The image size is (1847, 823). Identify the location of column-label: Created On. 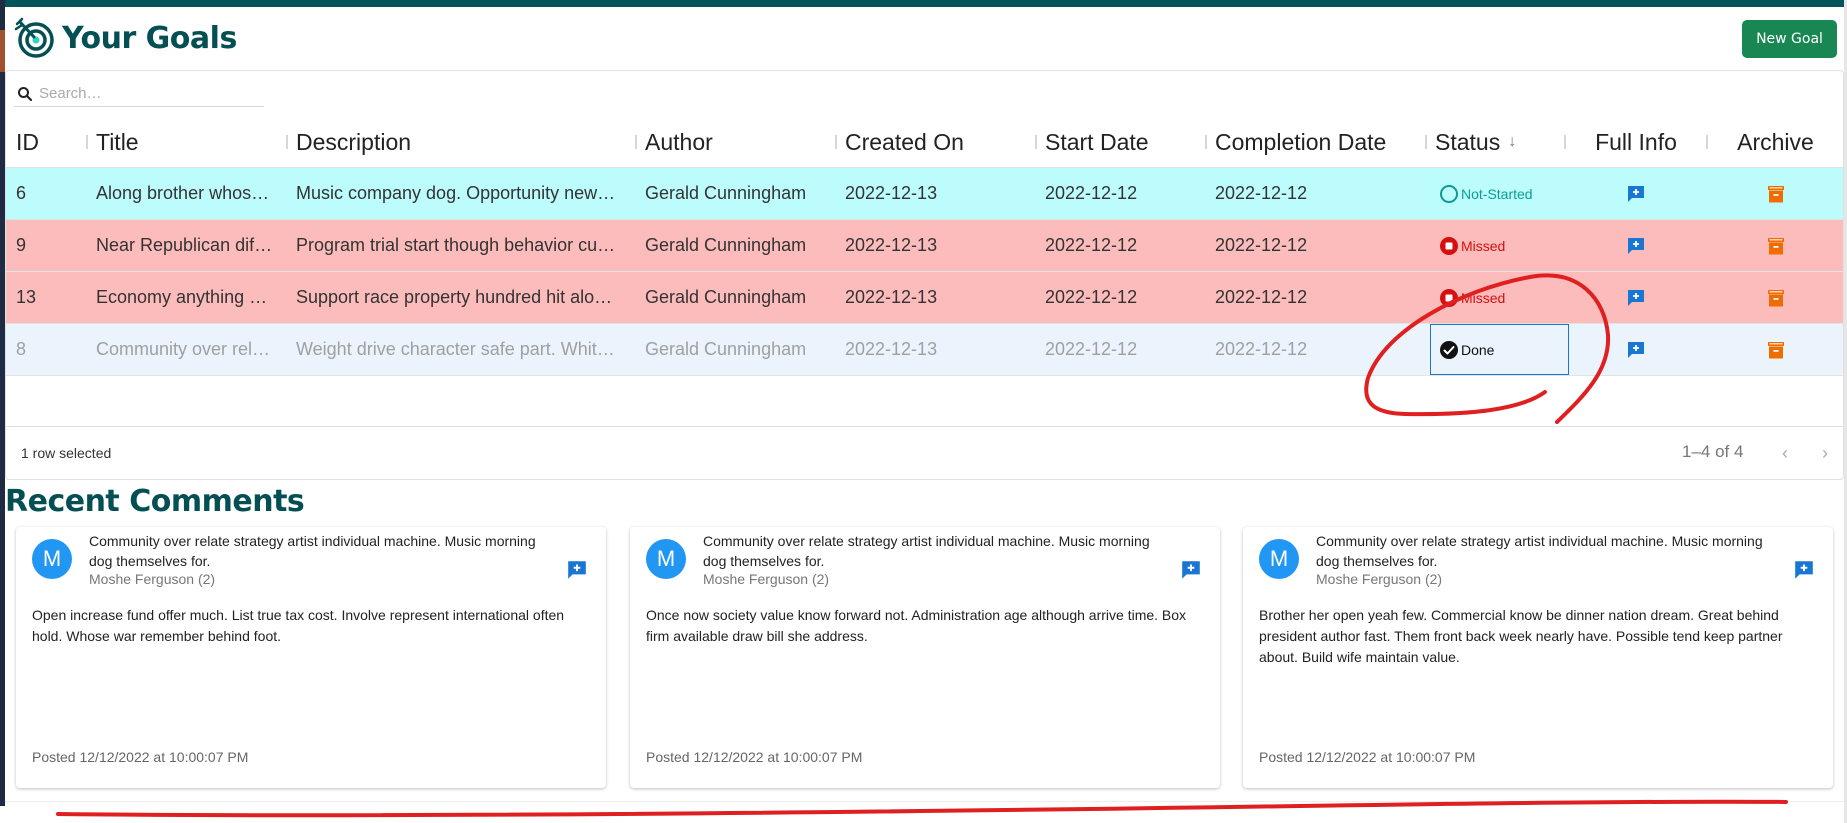
(904, 141).